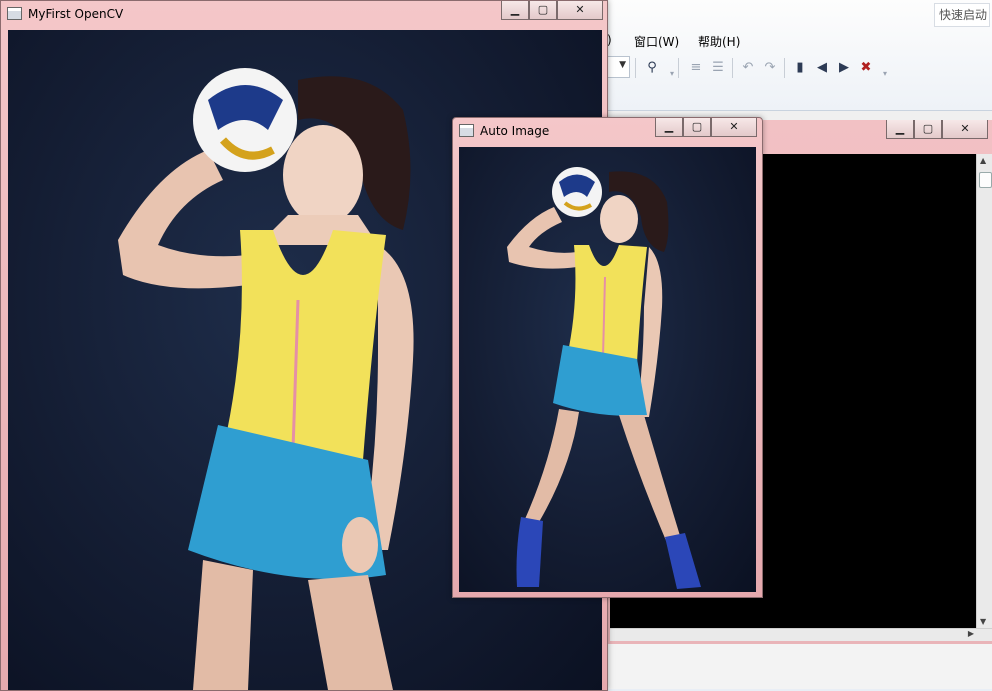 Image resolution: width=992 pixels, height=691 pixels. I want to click on chevron-down-icon: ▼, so click(622, 65).